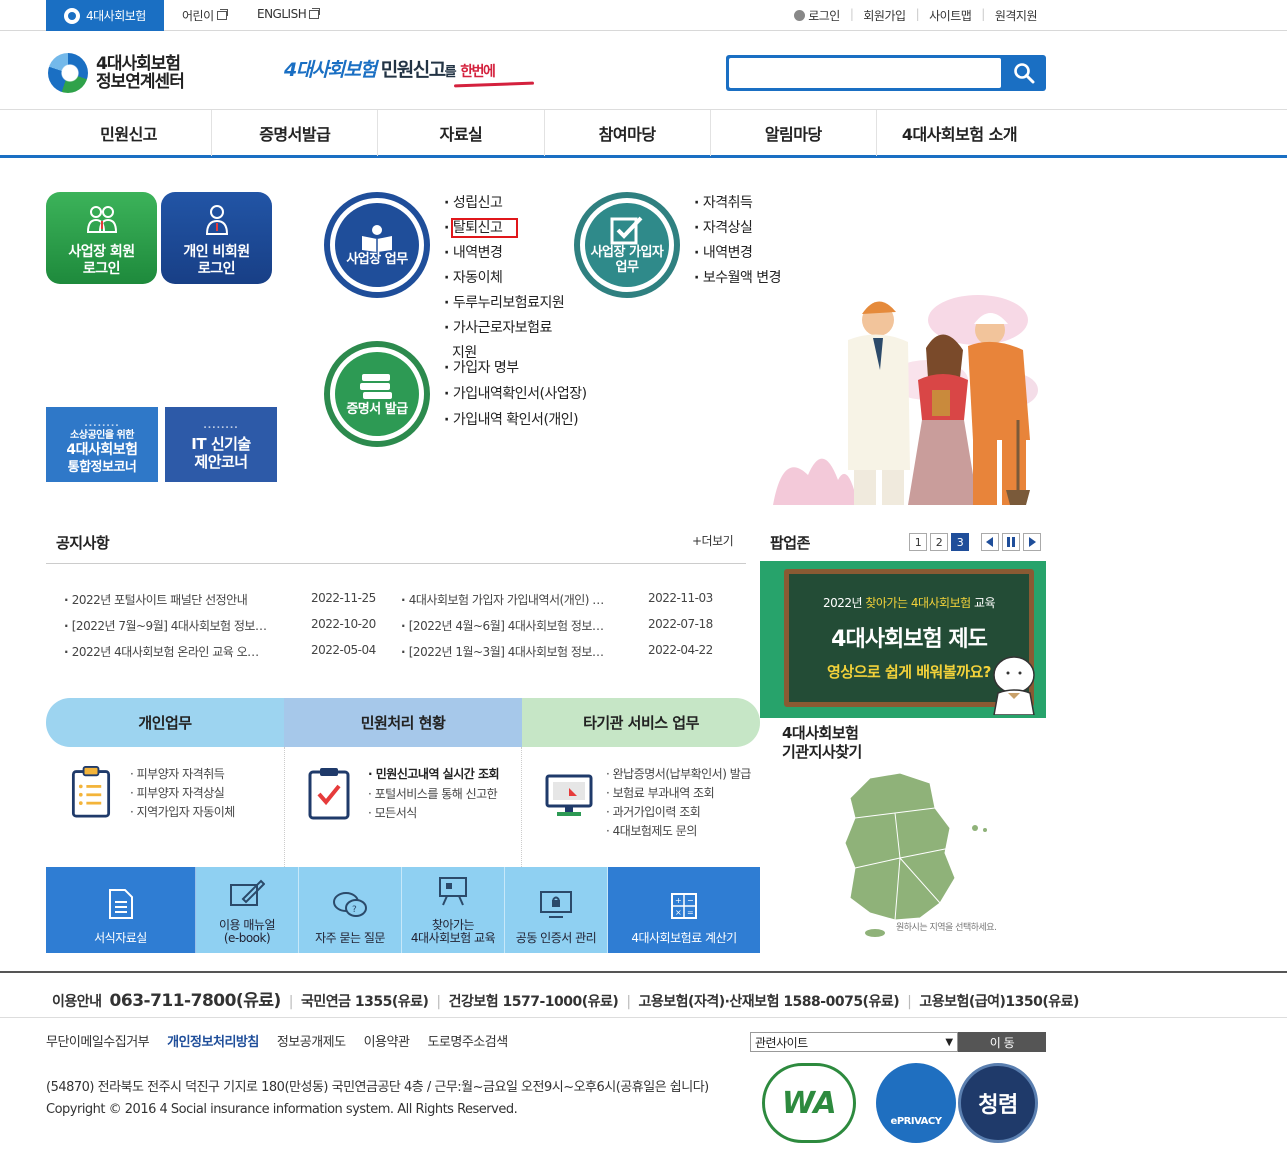 The image size is (1287, 1156). Describe the element at coordinates (453, 931) in the screenshot. I see `quick-label: 찾아가는 4대사회보험 교육` at that location.